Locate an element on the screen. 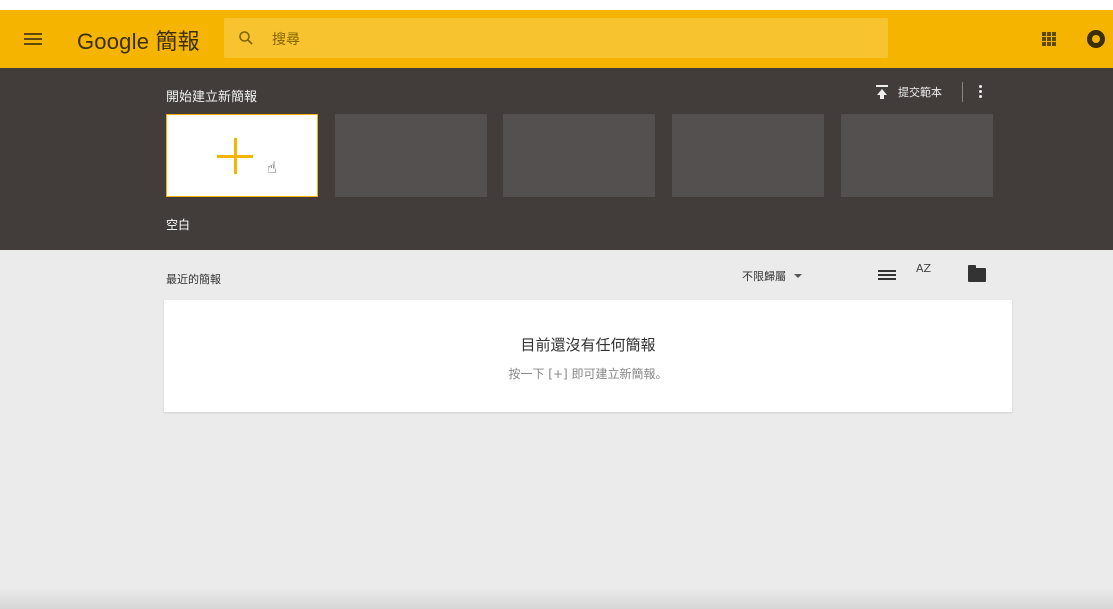  toolbar-divider is located at coordinates (962, 92).